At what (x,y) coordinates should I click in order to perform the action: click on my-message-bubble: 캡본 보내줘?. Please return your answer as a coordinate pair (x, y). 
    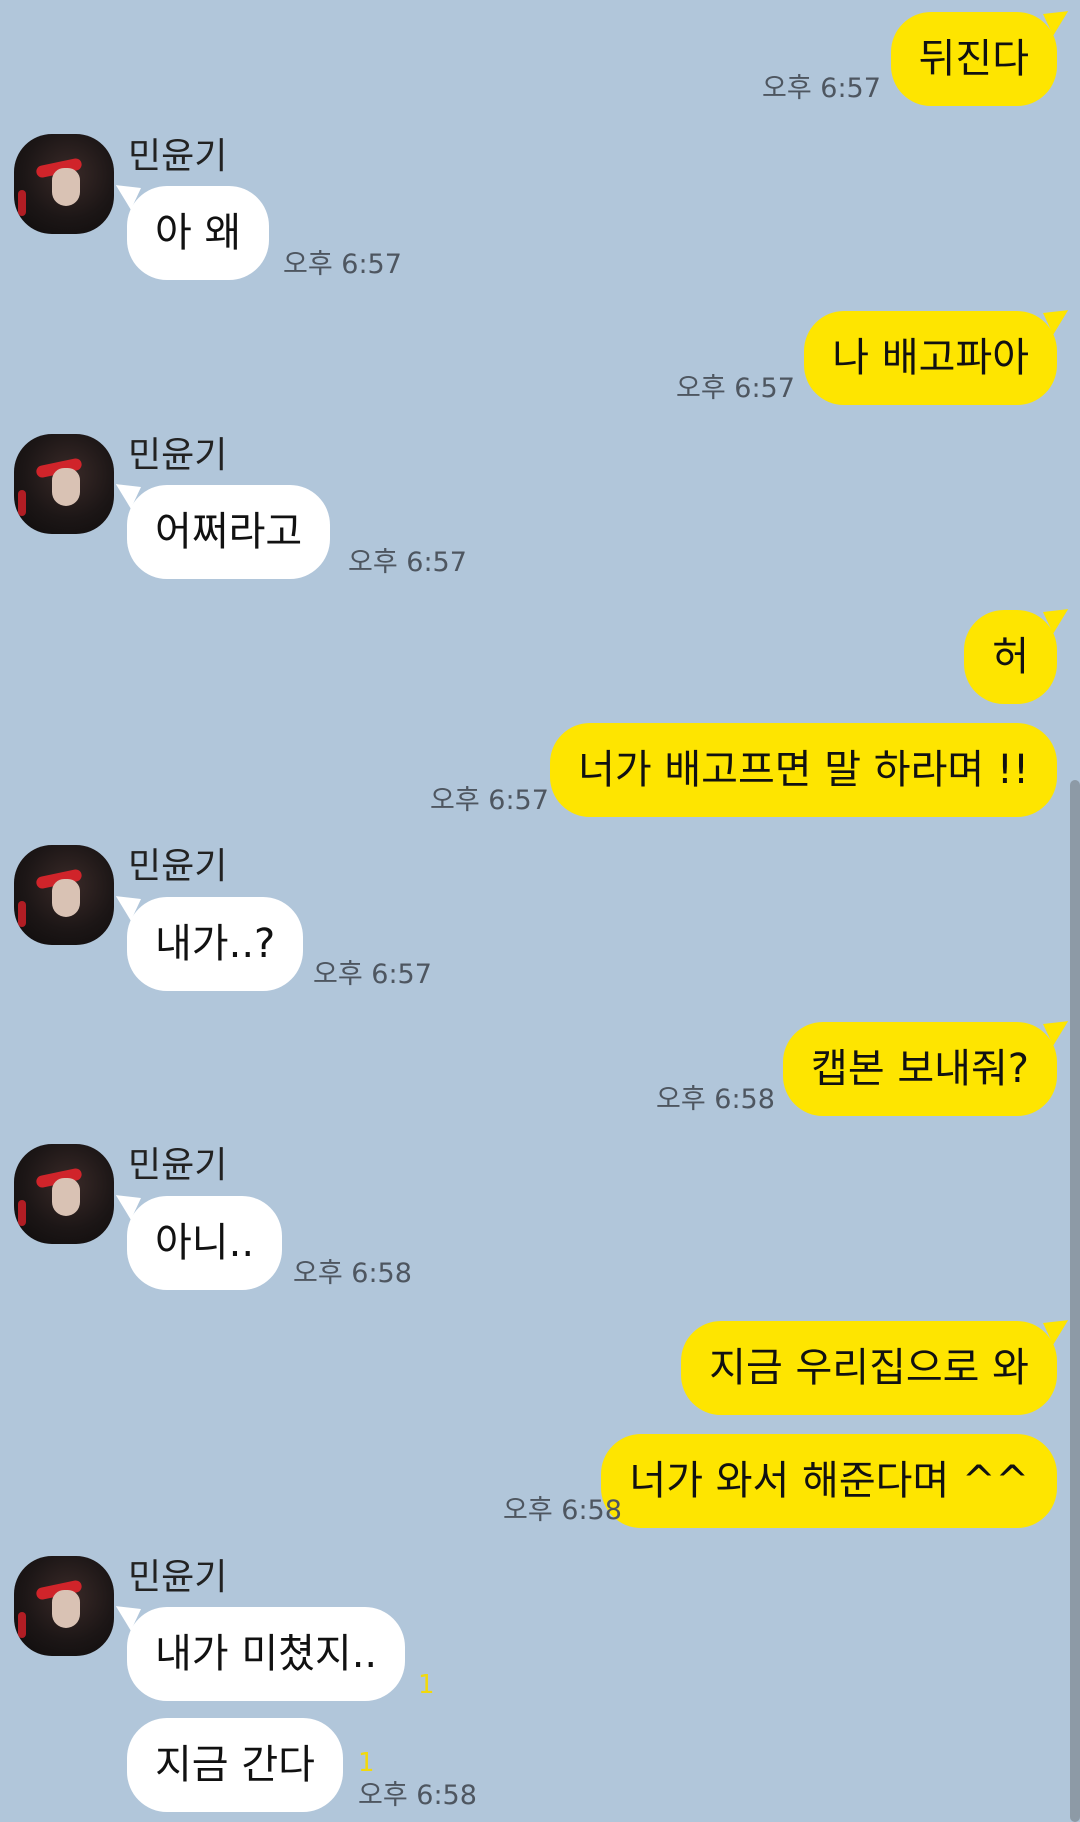
    Looking at the image, I should click on (920, 1069).